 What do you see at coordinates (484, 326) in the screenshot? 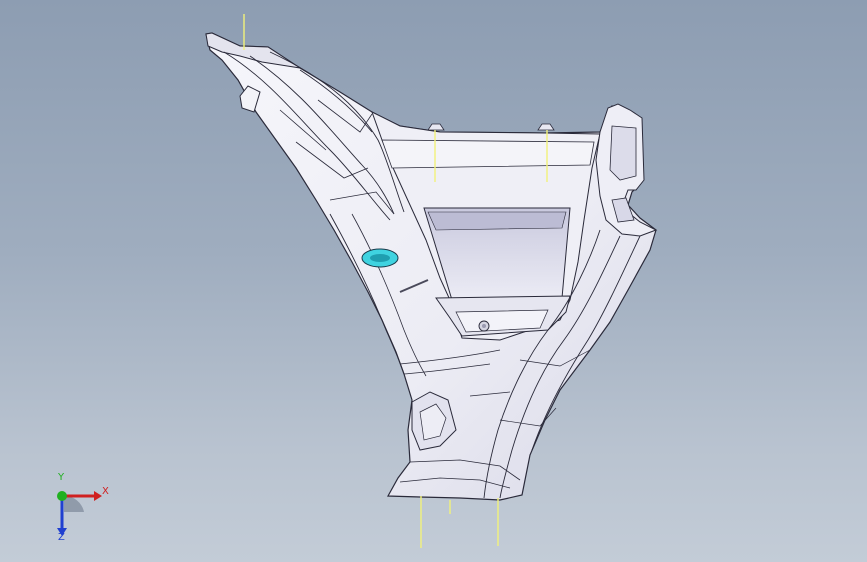
I see `pocket-screw-hole-inner` at bounding box center [484, 326].